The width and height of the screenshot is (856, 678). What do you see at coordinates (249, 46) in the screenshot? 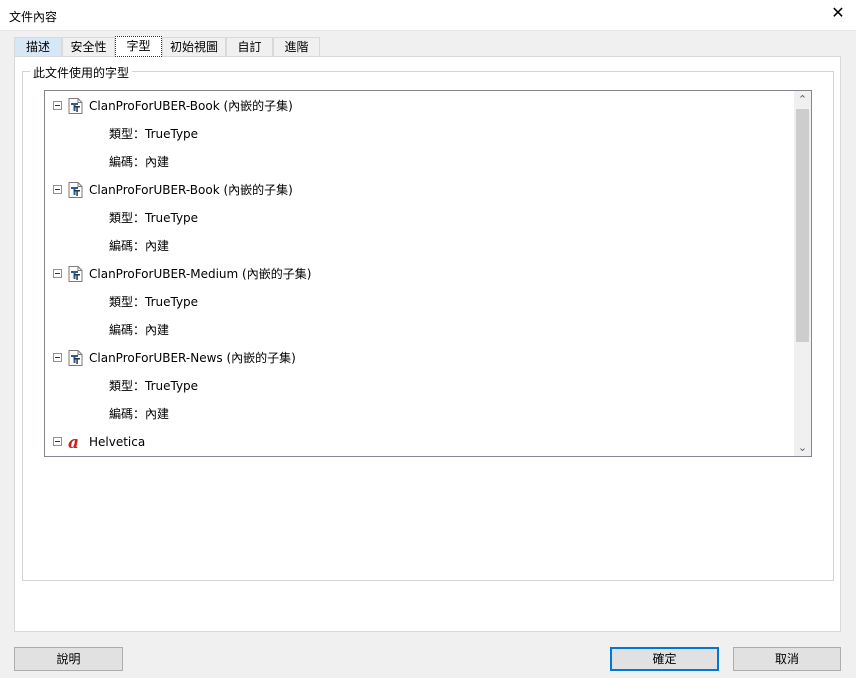
I see `tab-custom: 自訂` at bounding box center [249, 46].